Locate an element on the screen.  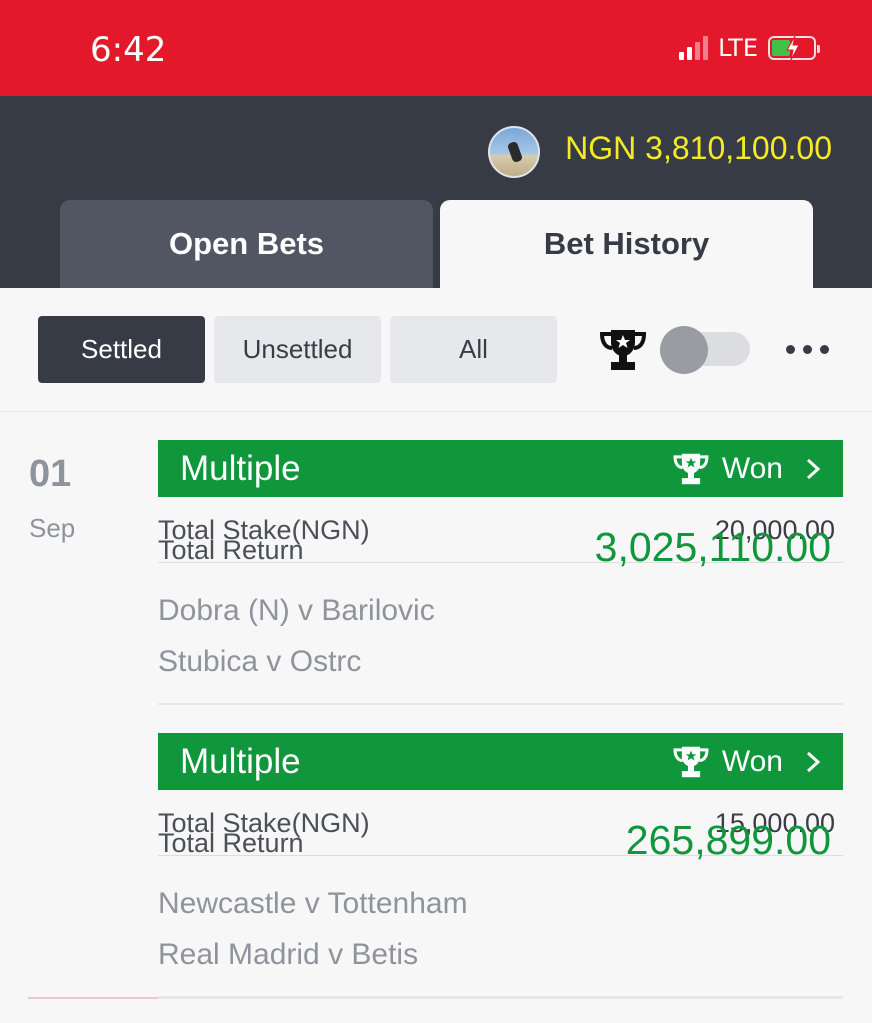
filter-settled-button: Settled is located at coordinates (121, 349).